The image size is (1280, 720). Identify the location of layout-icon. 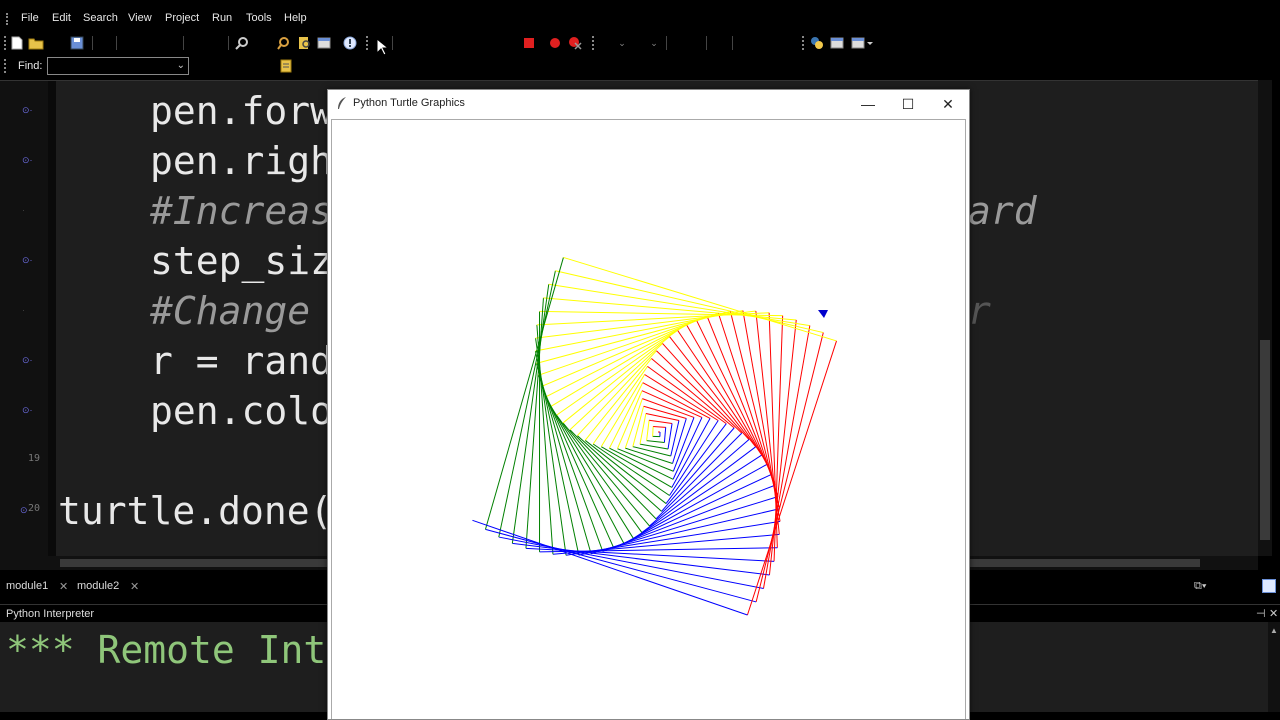
(837, 43).